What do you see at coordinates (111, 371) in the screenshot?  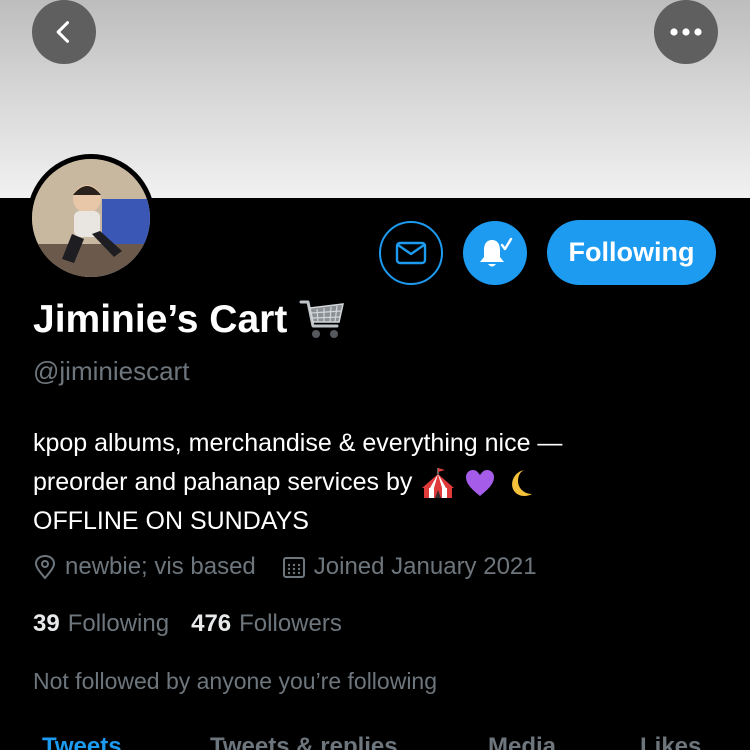 I see `profile-handle: @jiminiescart` at bounding box center [111, 371].